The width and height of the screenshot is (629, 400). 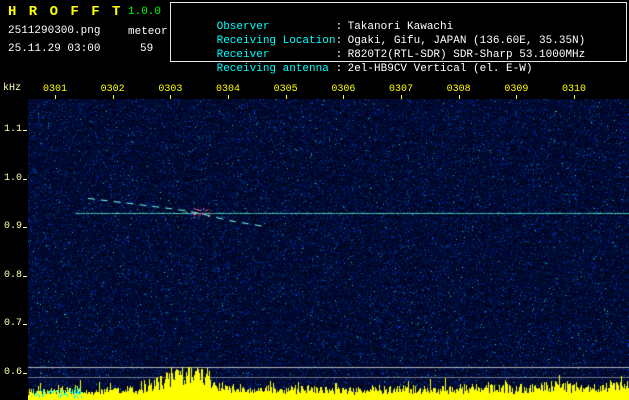 What do you see at coordinates (285, 89) in the screenshot?
I see `x-axis-tick-label: 0305` at bounding box center [285, 89].